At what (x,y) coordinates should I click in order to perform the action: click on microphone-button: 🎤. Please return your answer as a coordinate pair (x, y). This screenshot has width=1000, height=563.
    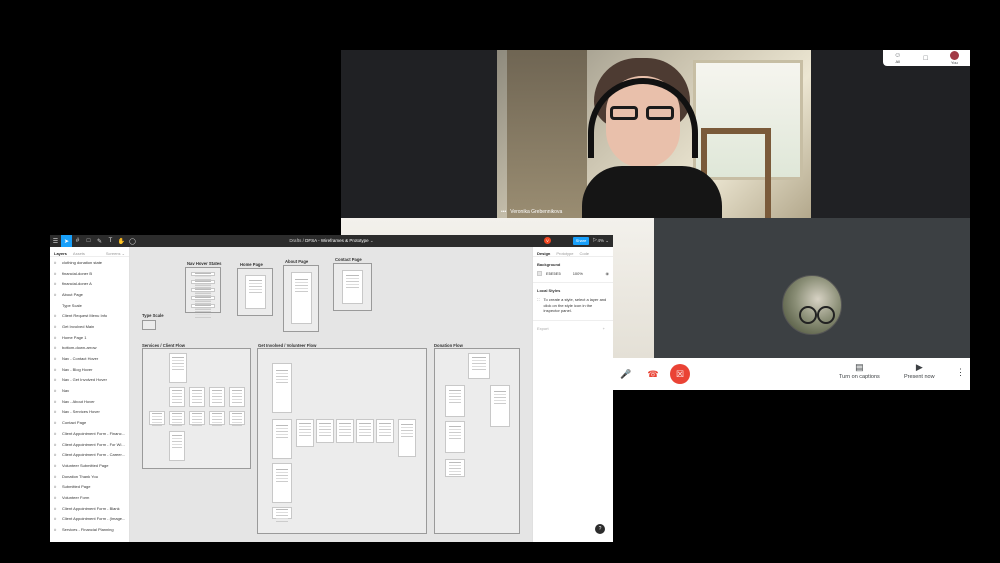
    Looking at the image, I should click on (626, 374).